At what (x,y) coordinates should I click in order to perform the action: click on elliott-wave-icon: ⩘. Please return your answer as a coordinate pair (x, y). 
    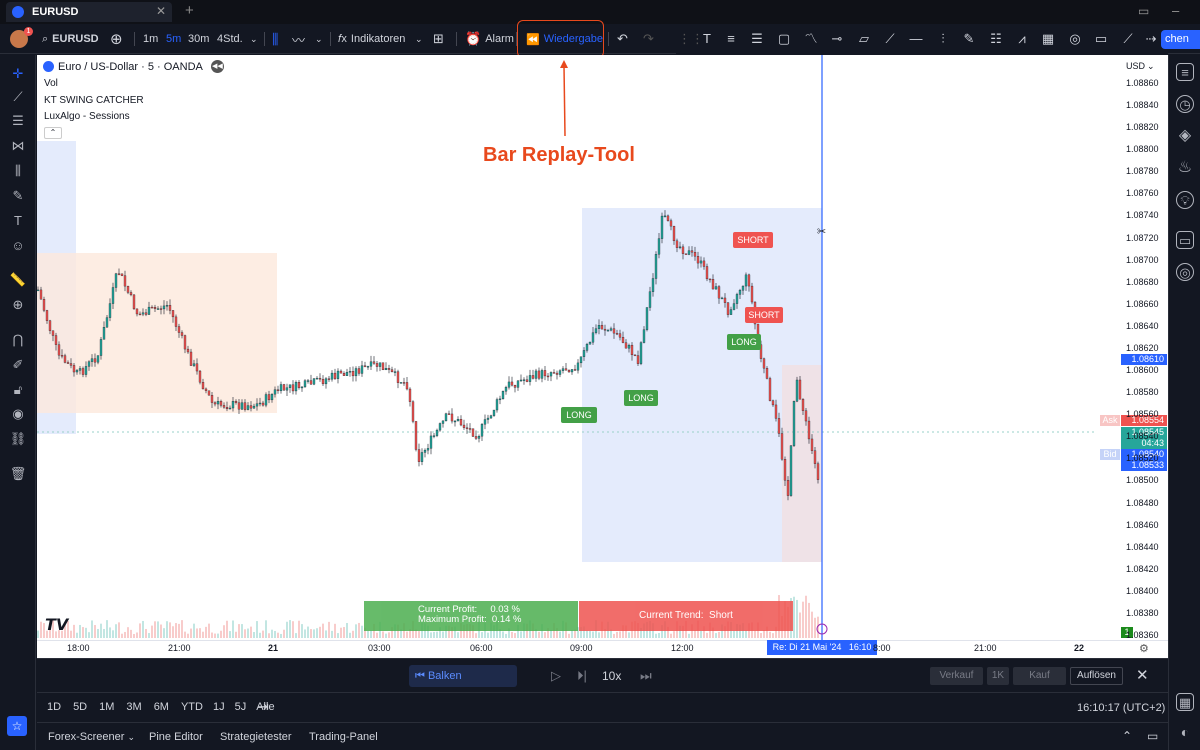
    Looking at the image, I should click on (1022, 39).